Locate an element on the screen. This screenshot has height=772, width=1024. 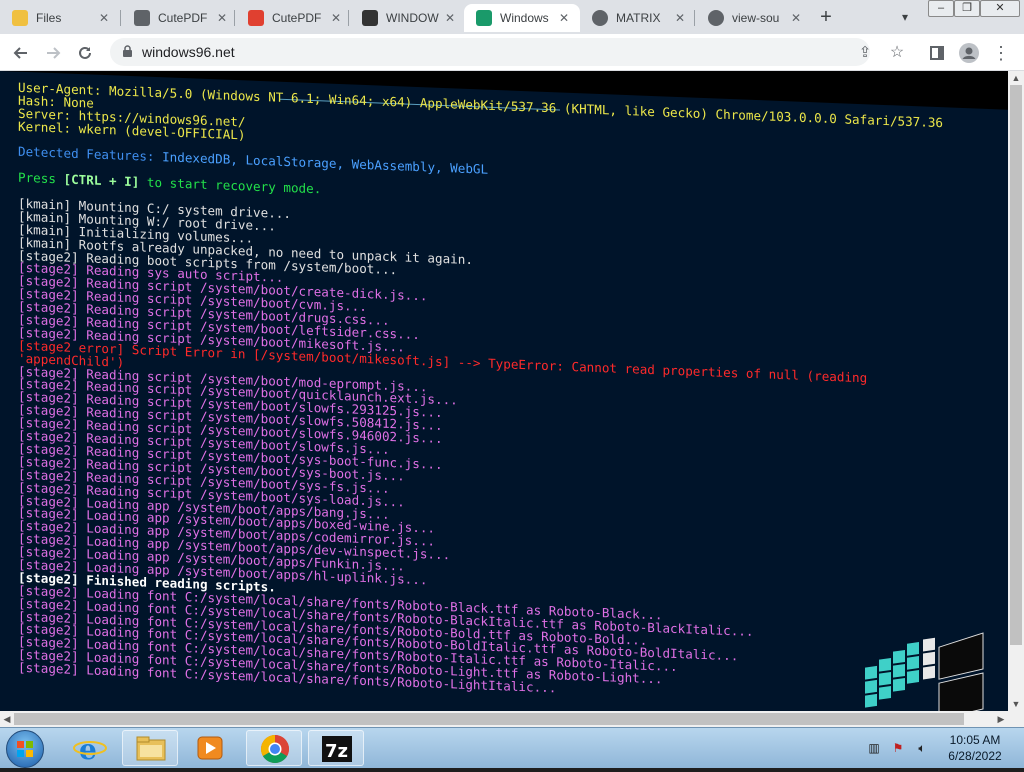
horizontal-scroll-thumb is located at coordinates (489, 719).